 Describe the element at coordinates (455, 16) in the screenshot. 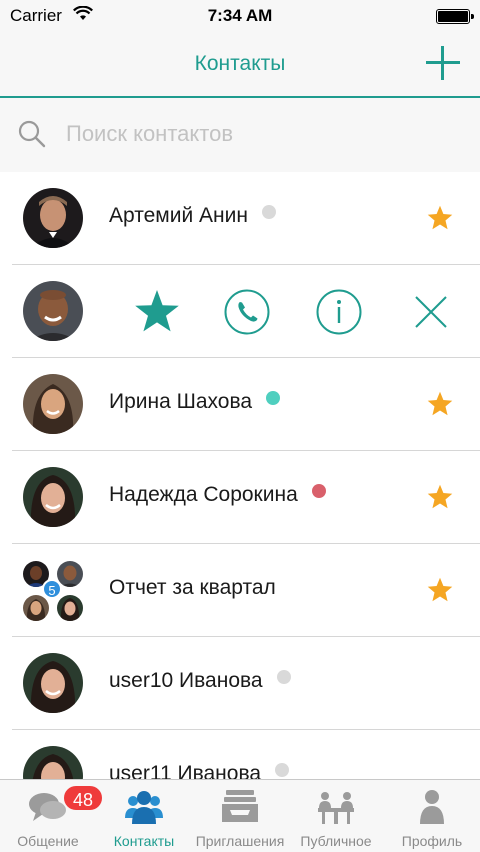

I see `battery-icon` at that location.